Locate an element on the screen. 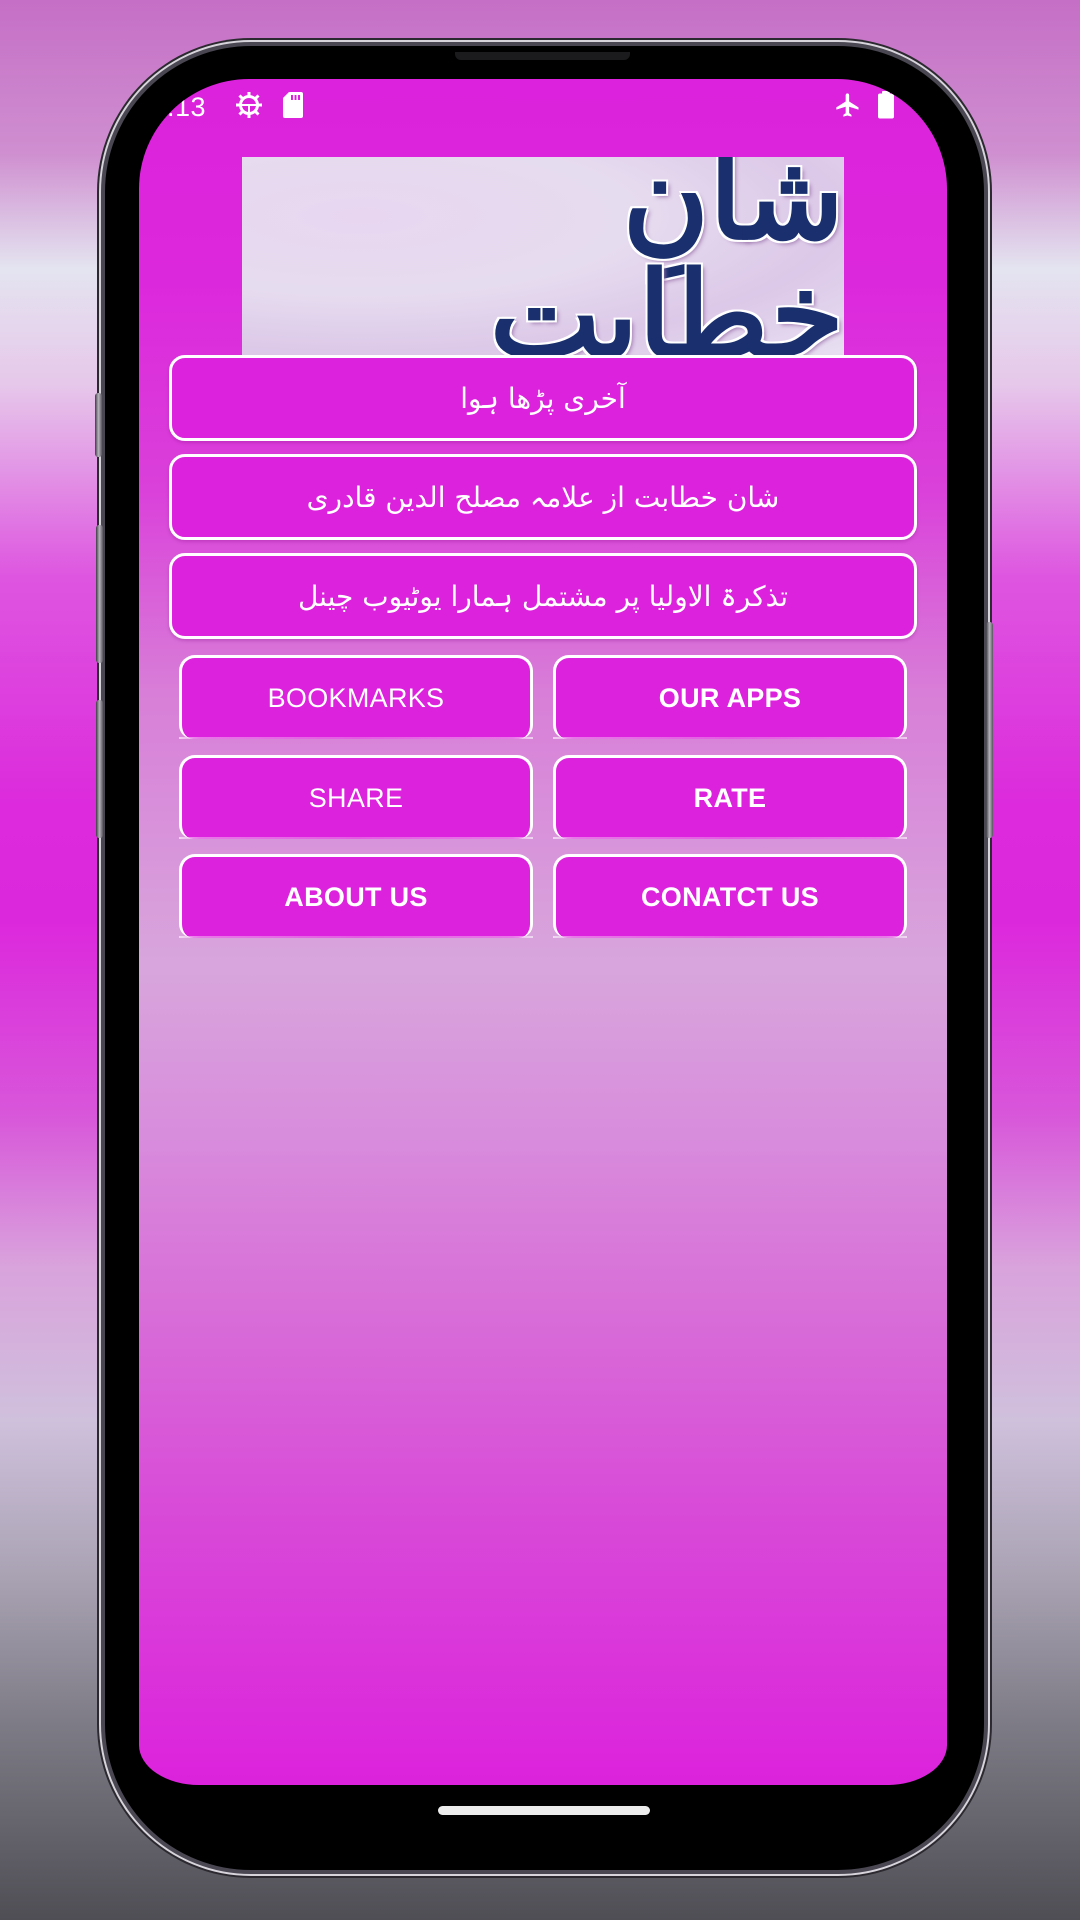  share-button: SHARE is located at coordinates (356, 797).